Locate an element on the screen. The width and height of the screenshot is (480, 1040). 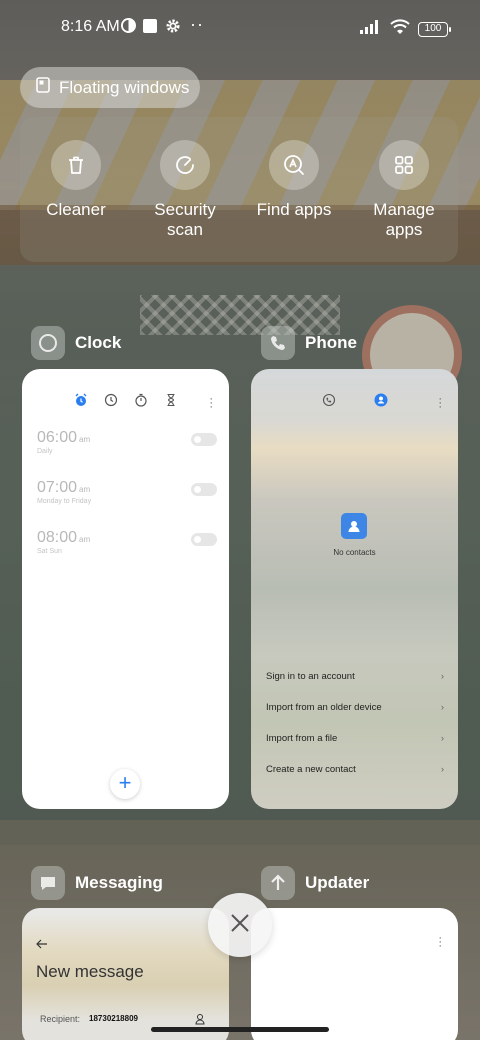
updater-app-card: · · · is located at coordinates (354, 974).